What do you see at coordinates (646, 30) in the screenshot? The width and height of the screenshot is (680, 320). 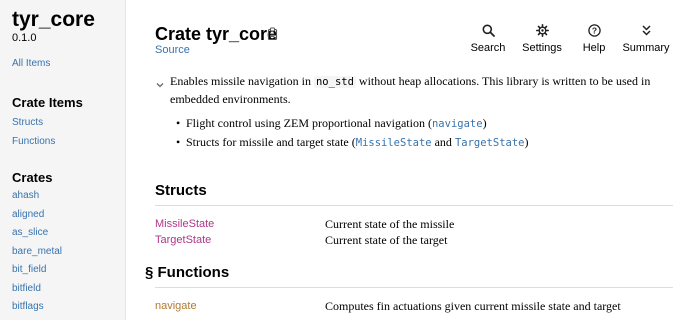 I see `chevrons-icon` at bounding box center [646, 30].